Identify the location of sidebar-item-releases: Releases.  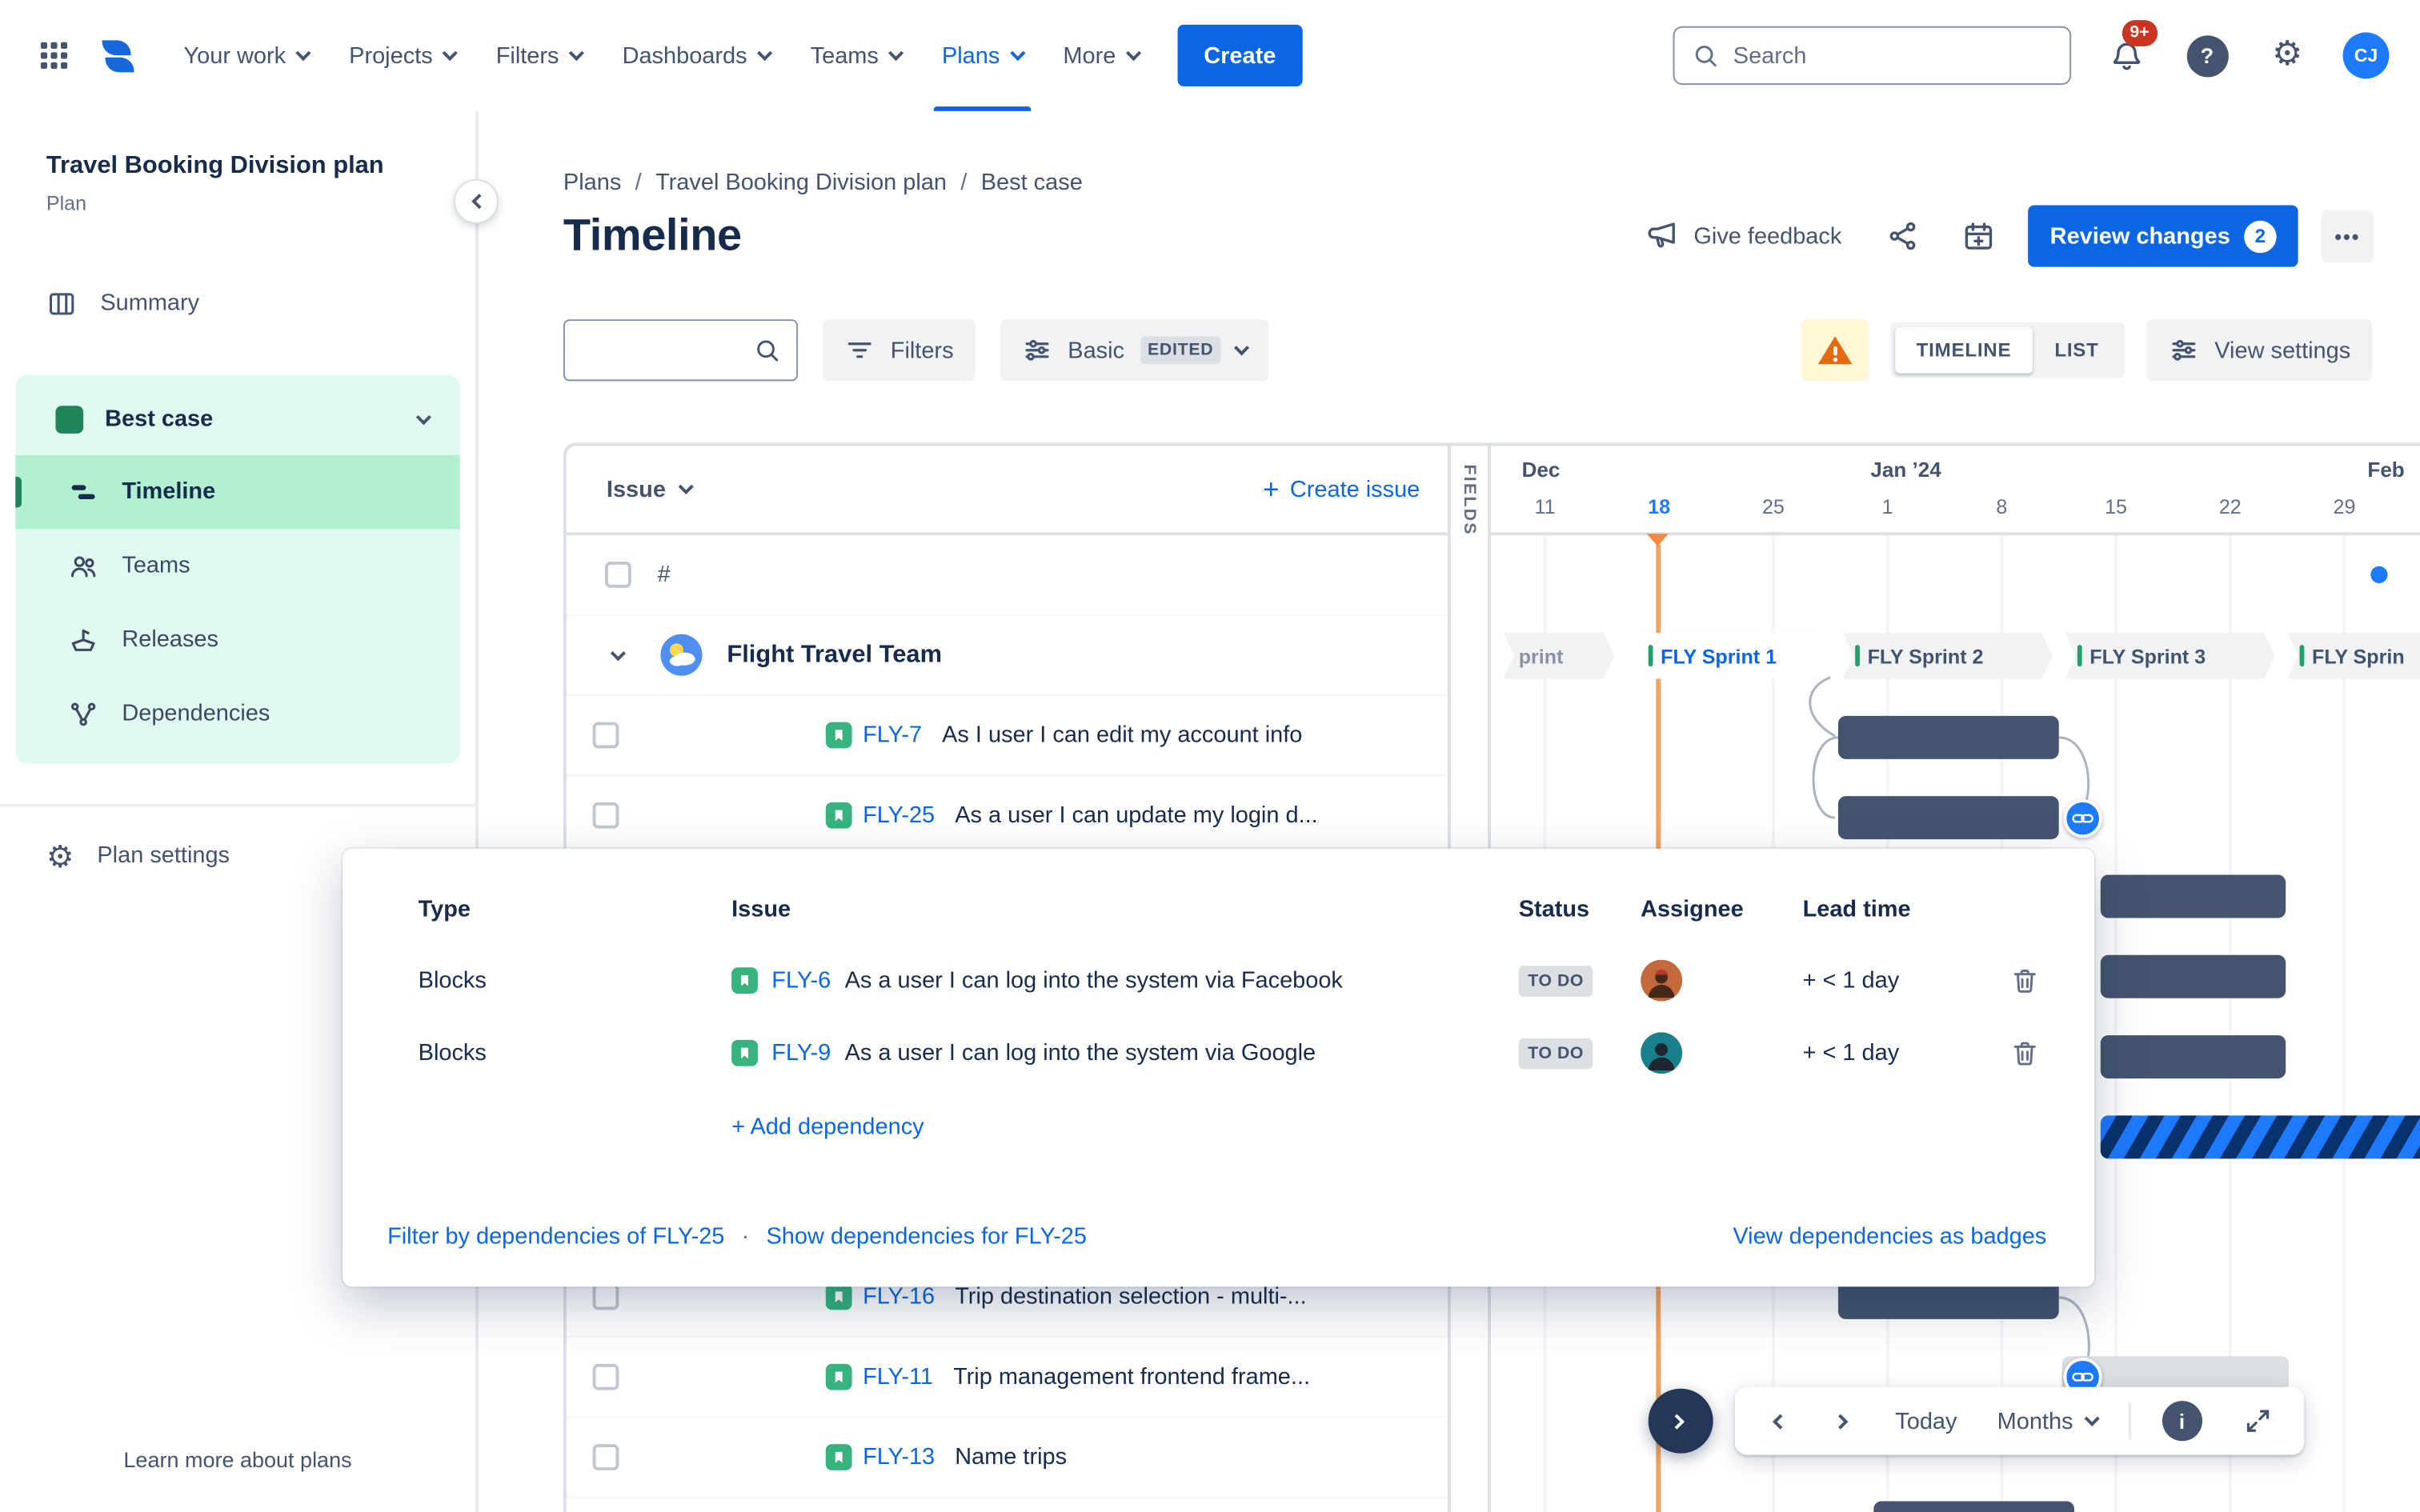
(237, 640).